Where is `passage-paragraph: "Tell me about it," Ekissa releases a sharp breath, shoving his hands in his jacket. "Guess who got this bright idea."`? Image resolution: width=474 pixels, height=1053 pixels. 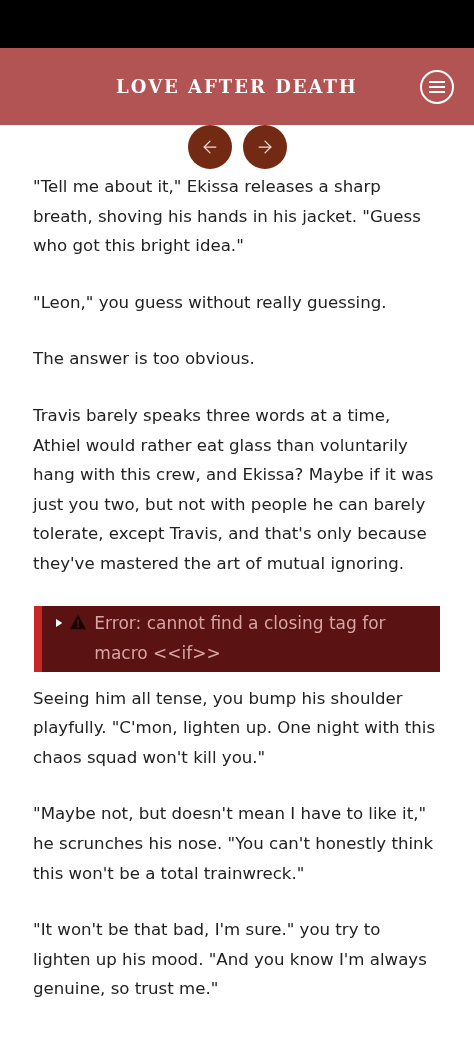
passage-paragraph: "Tell me about it," Ekissa releases a sharp breath, shoving his hands in his jacket. "Guess who got this bright idea." is located at coordinates (227, 217).